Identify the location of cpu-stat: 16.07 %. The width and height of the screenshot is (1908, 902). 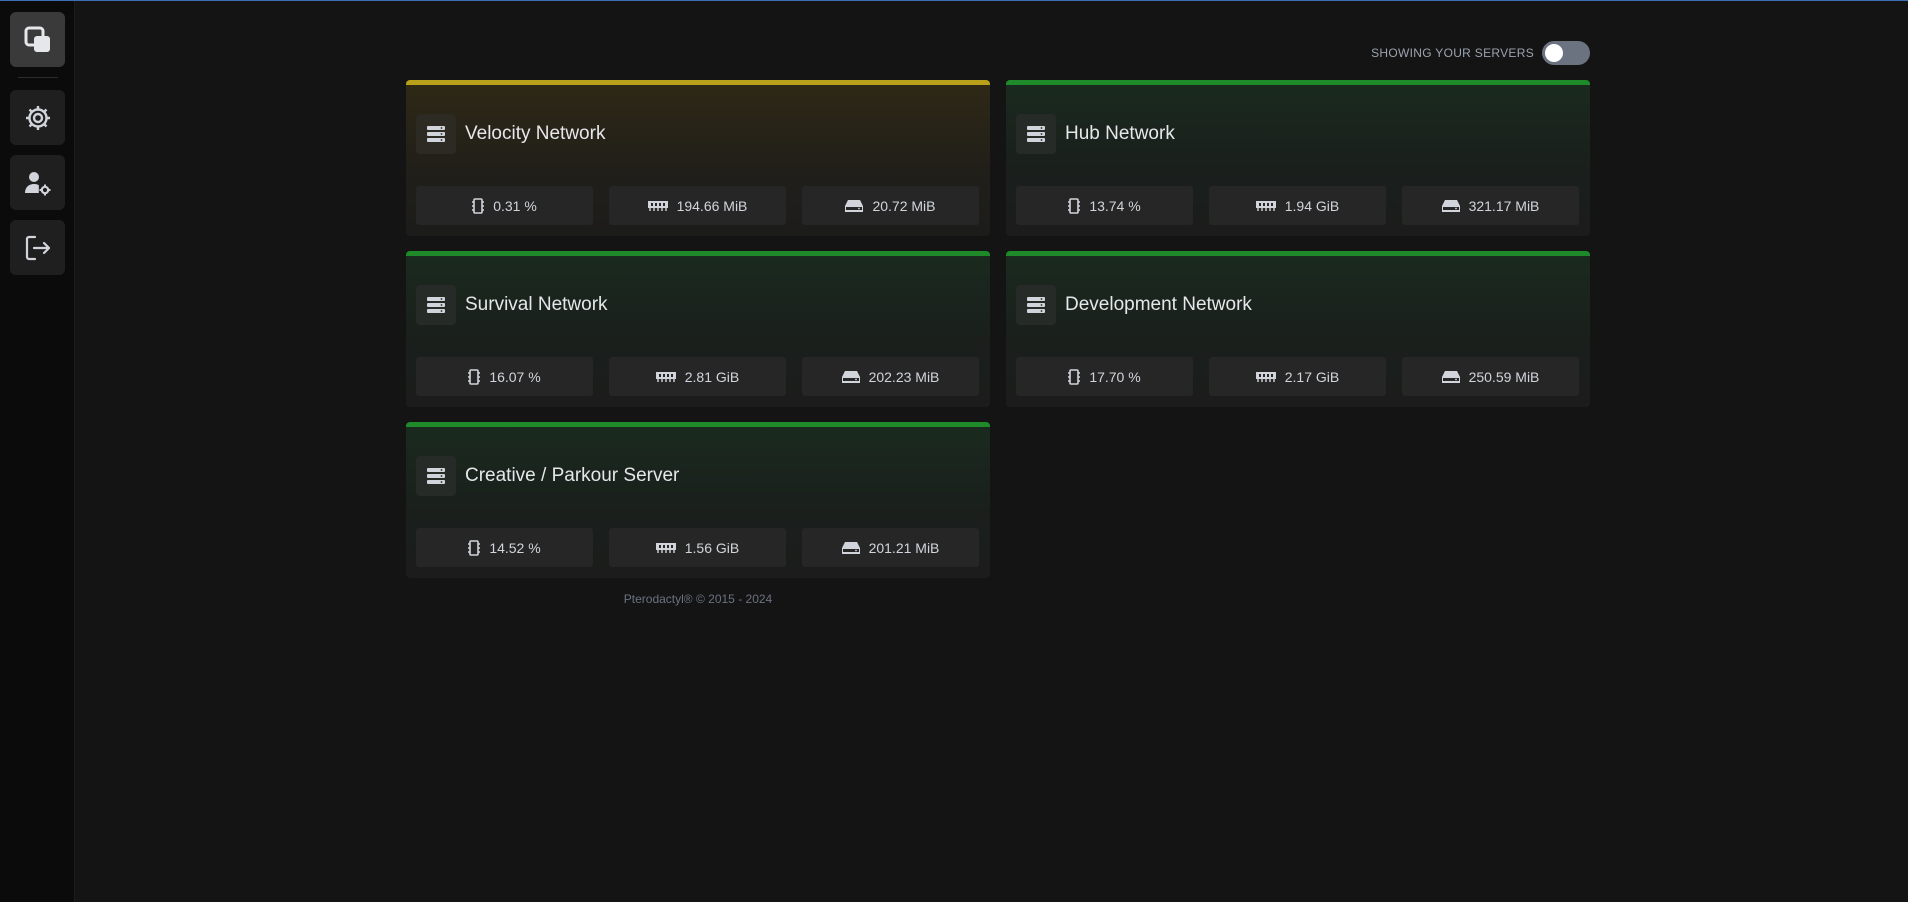
(504, 376).